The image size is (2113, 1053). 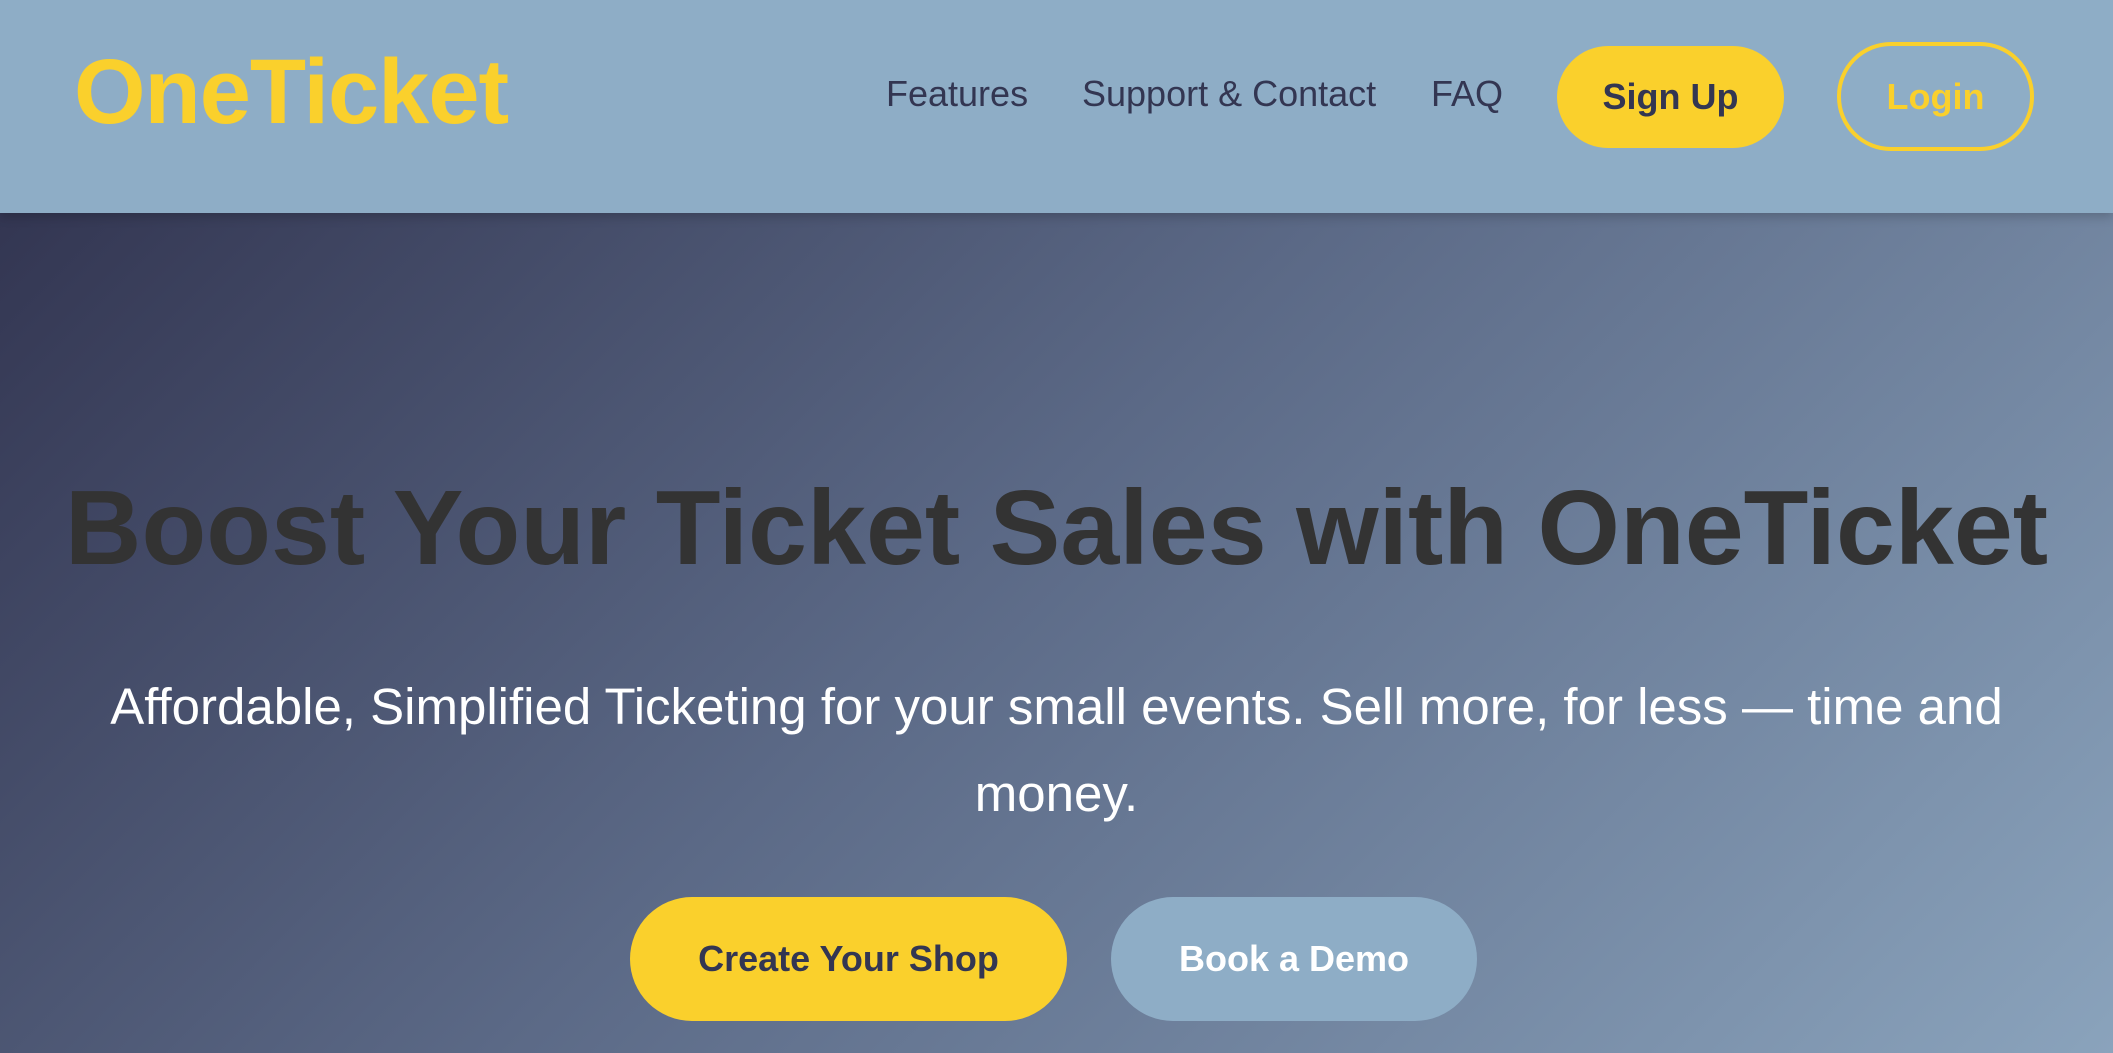 What do you see at coordinates (1229, 94) in the screenshot?
I see `nav-link-support-contact: Support & Contact` at bounding box center [1229, 94].